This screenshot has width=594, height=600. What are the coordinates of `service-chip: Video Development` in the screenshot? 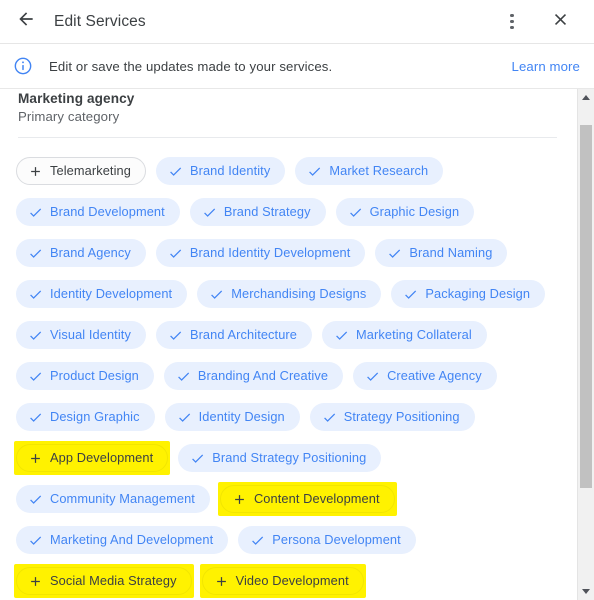 It's located at (282, 581).